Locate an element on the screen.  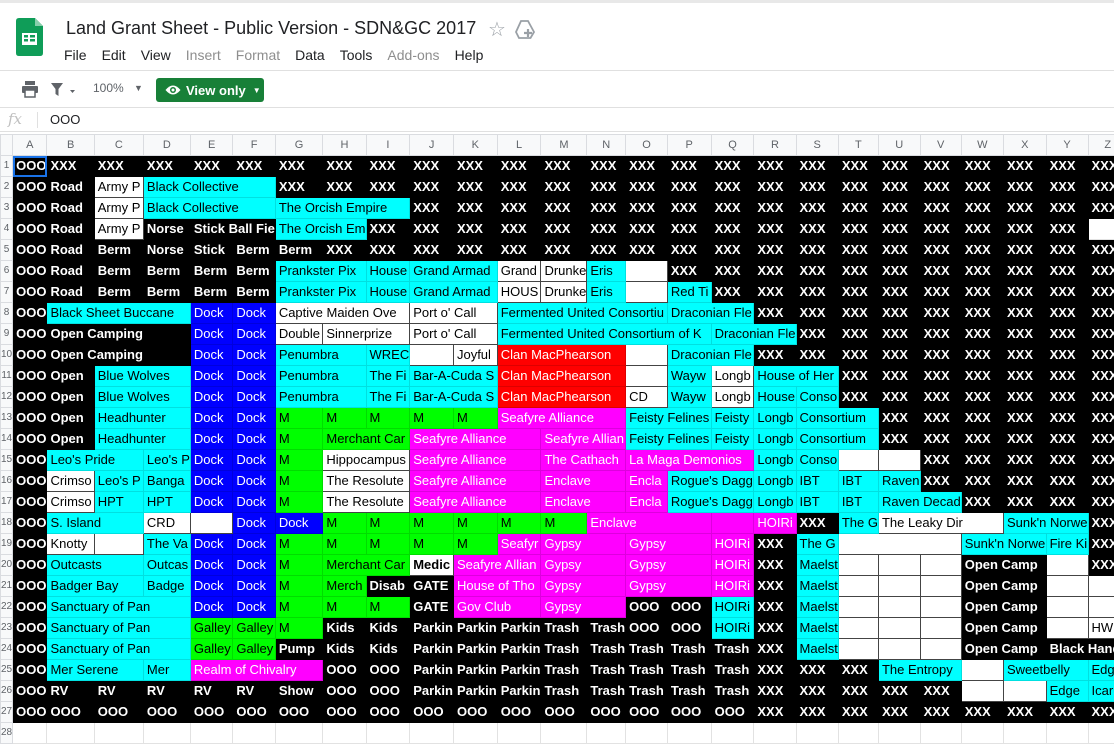
cell: HWP is located at coordinates (1101, 628).